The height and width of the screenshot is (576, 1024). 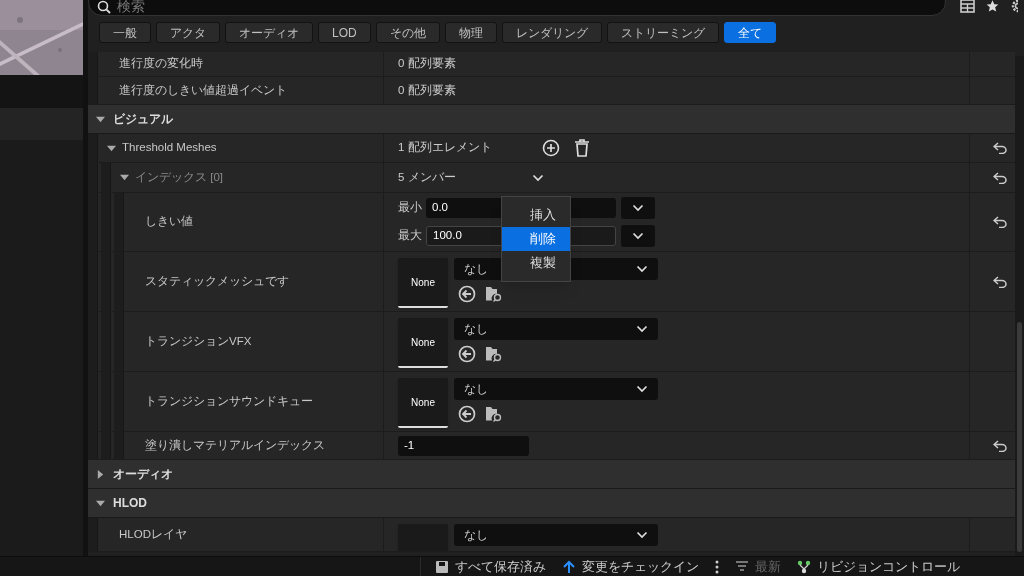 What do you see at coordinates (445, 148) in the screenshot?
I see `property-value: 1 配列エレメント` at bounding box center [445, 148].